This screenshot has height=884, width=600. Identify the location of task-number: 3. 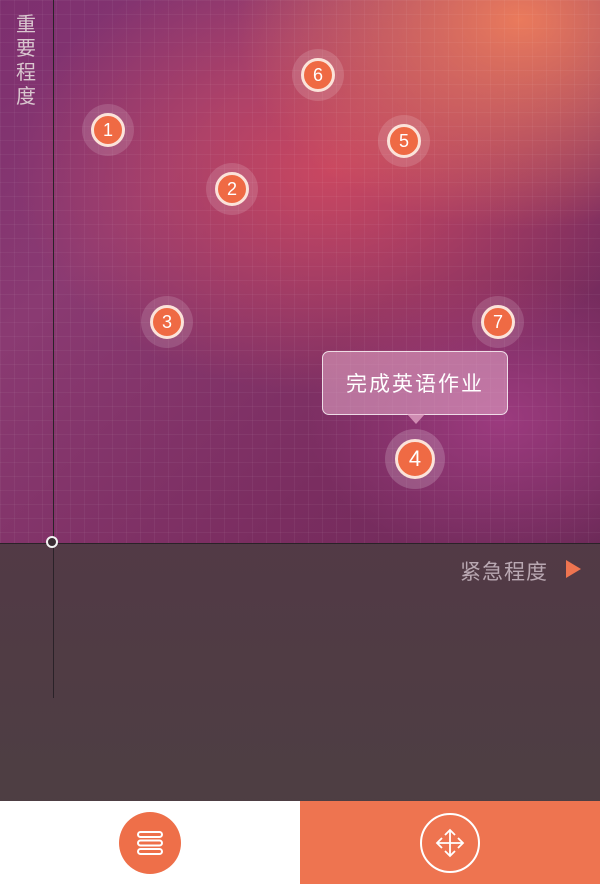
(167, 322).